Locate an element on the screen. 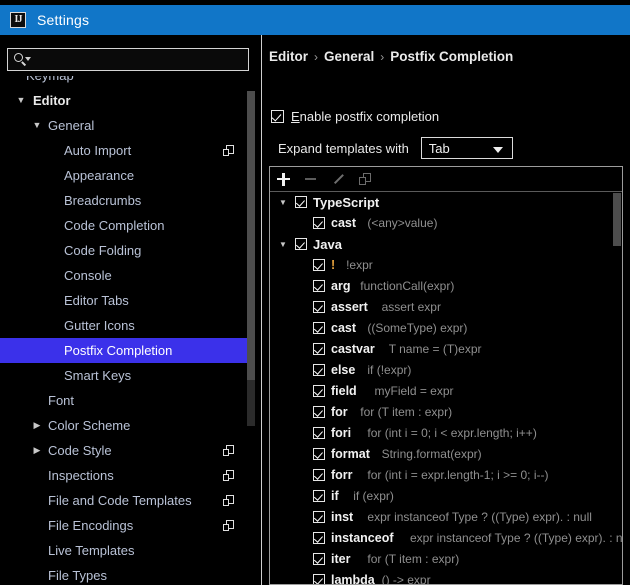 This screenshot has height=585, width=630. sidebar-item-color-scheme: ▶ Color Scheme is located at coordinates (126, 425).